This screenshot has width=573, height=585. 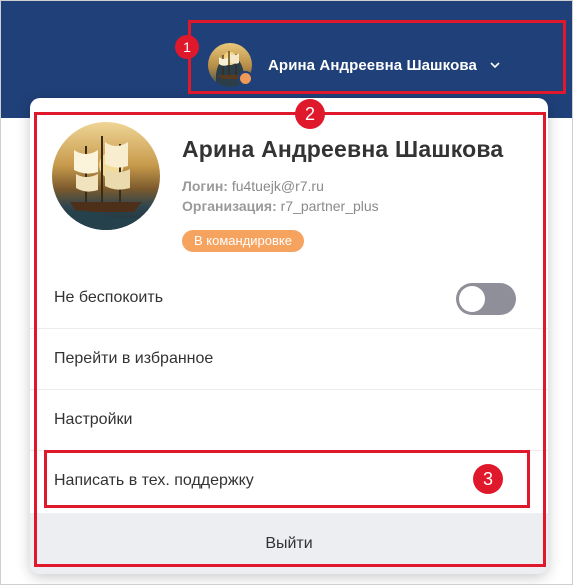 What do you see at coordinates (154, 480) in the screenshot?
I see `support-label: Написать в тех. поддержку` at bounding box center [154, 480].